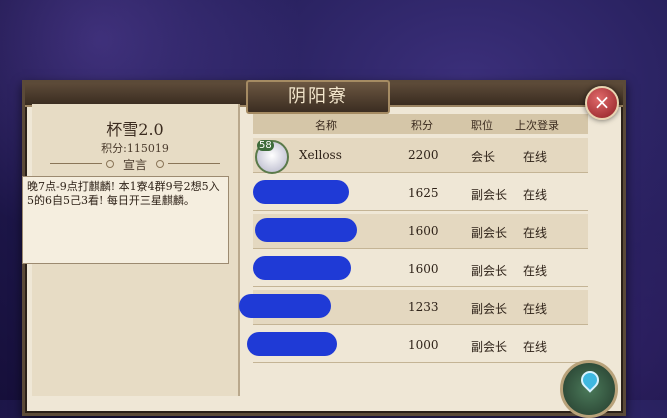 The height and width of the screenshot is (418, 667). Describe the element at coordinates (320, 155) in the screenshot. I see `member-name: Xelloss` at that location.